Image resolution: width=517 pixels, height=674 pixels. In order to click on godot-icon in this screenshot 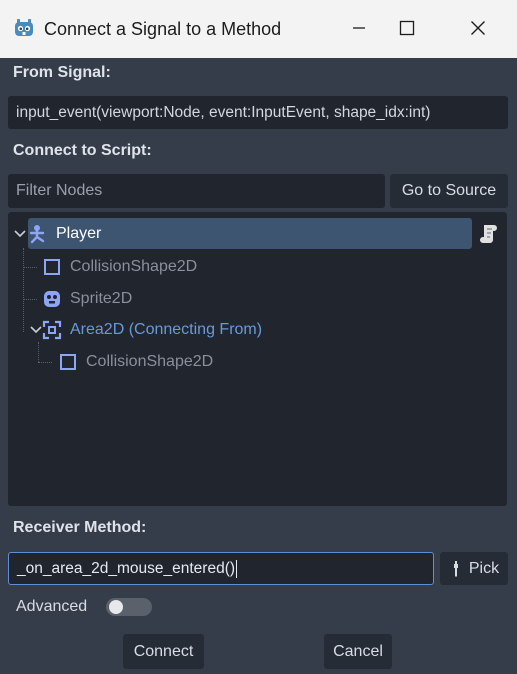, I will do `click(24, 27)`.